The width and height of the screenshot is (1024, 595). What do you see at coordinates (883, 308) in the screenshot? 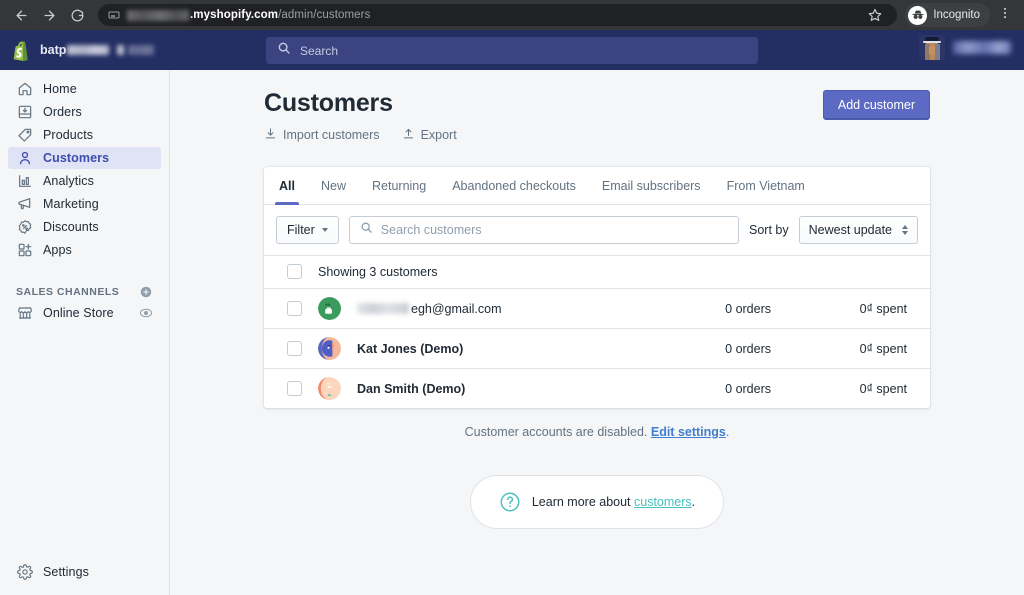
I see `customer-spent: 0₫ spent` at bounding box center [883, 308].